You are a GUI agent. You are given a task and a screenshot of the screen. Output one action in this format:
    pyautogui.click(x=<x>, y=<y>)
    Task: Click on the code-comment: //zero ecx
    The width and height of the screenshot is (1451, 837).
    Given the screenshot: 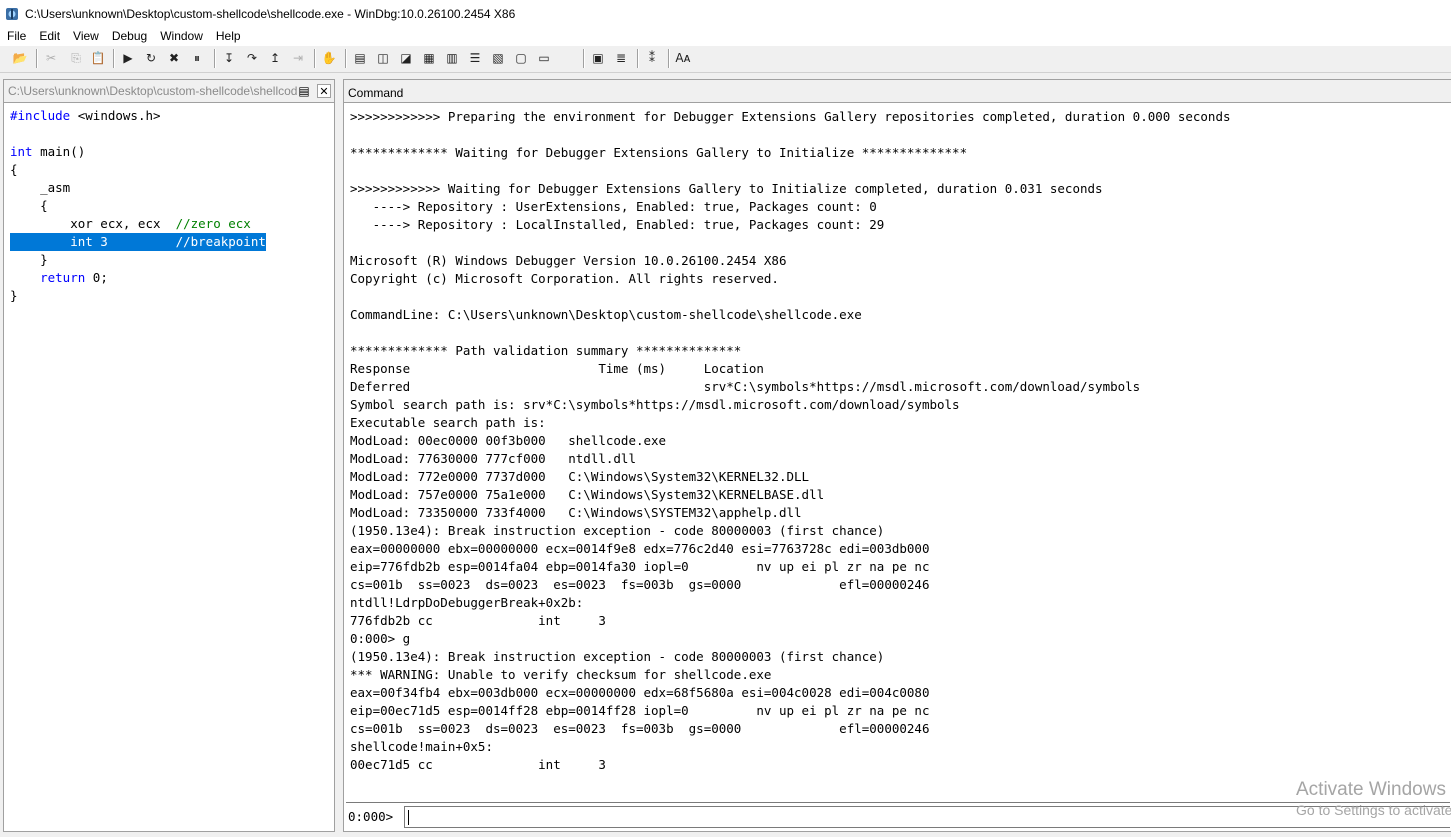 What is the action you would take?
    pyautogui.click(x=213, y=223)
    